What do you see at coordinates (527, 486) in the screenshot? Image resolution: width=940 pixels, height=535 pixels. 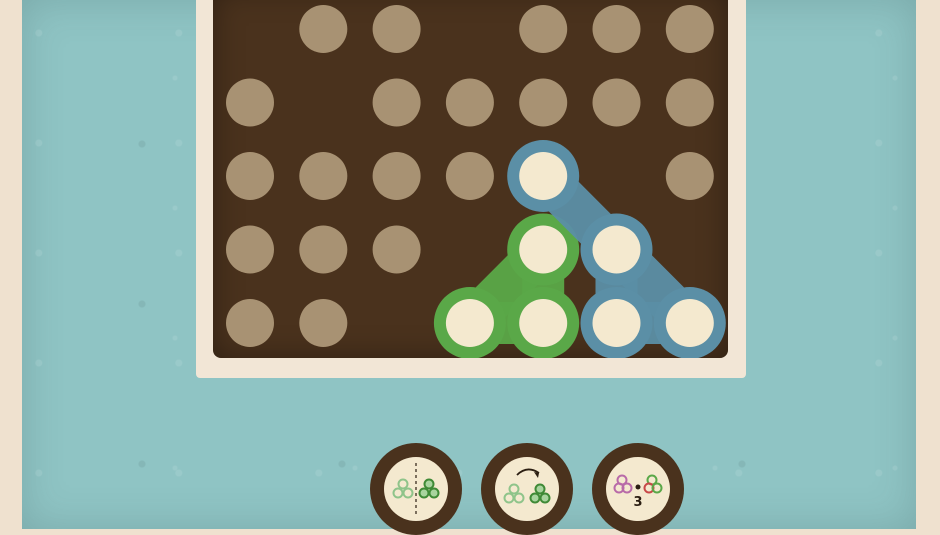 I see `rotate-icon` at bounding box center [527, 486].